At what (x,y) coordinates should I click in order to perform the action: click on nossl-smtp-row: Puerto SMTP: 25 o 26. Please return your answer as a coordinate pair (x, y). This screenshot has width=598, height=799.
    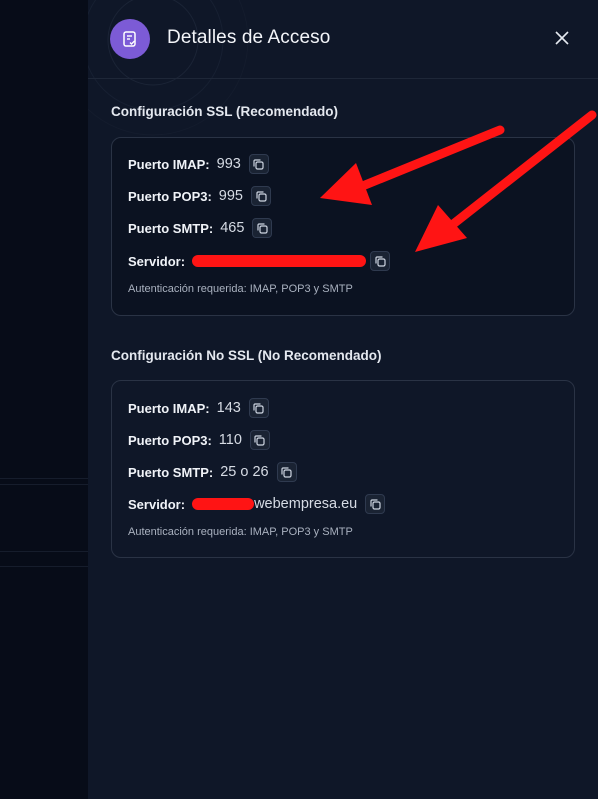
    Looking at the image, I should click on (212, 472).